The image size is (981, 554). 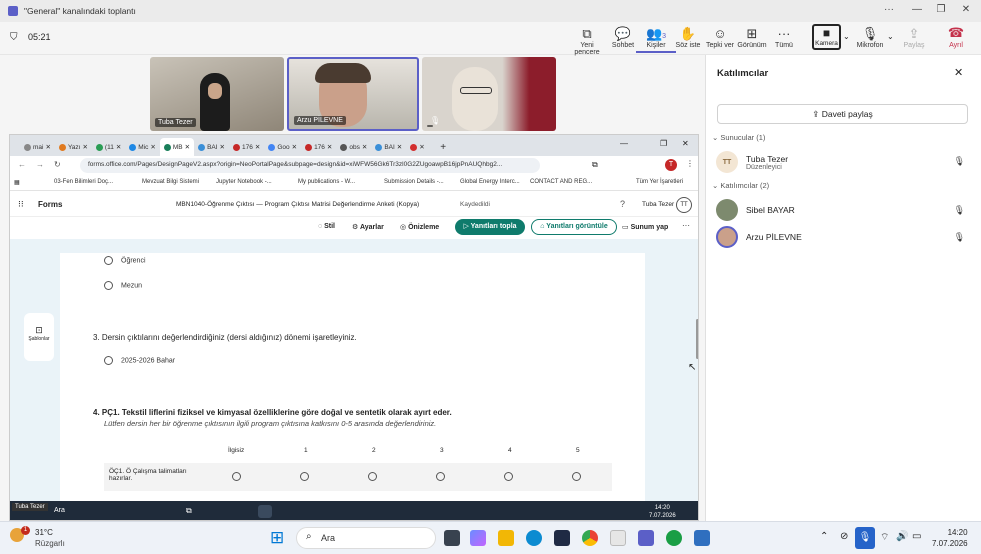 What do you see at coordinates (421, 147) in the screenshot?
I see `browser-tab: ✕` at bounding box center [421, 147].